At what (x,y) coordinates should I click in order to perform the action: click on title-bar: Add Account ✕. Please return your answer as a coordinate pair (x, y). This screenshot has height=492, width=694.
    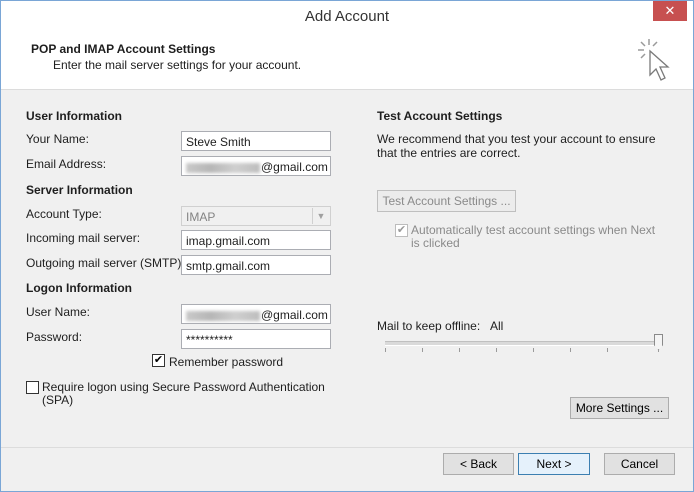
    Looking at the image, I should click on (347, 16).